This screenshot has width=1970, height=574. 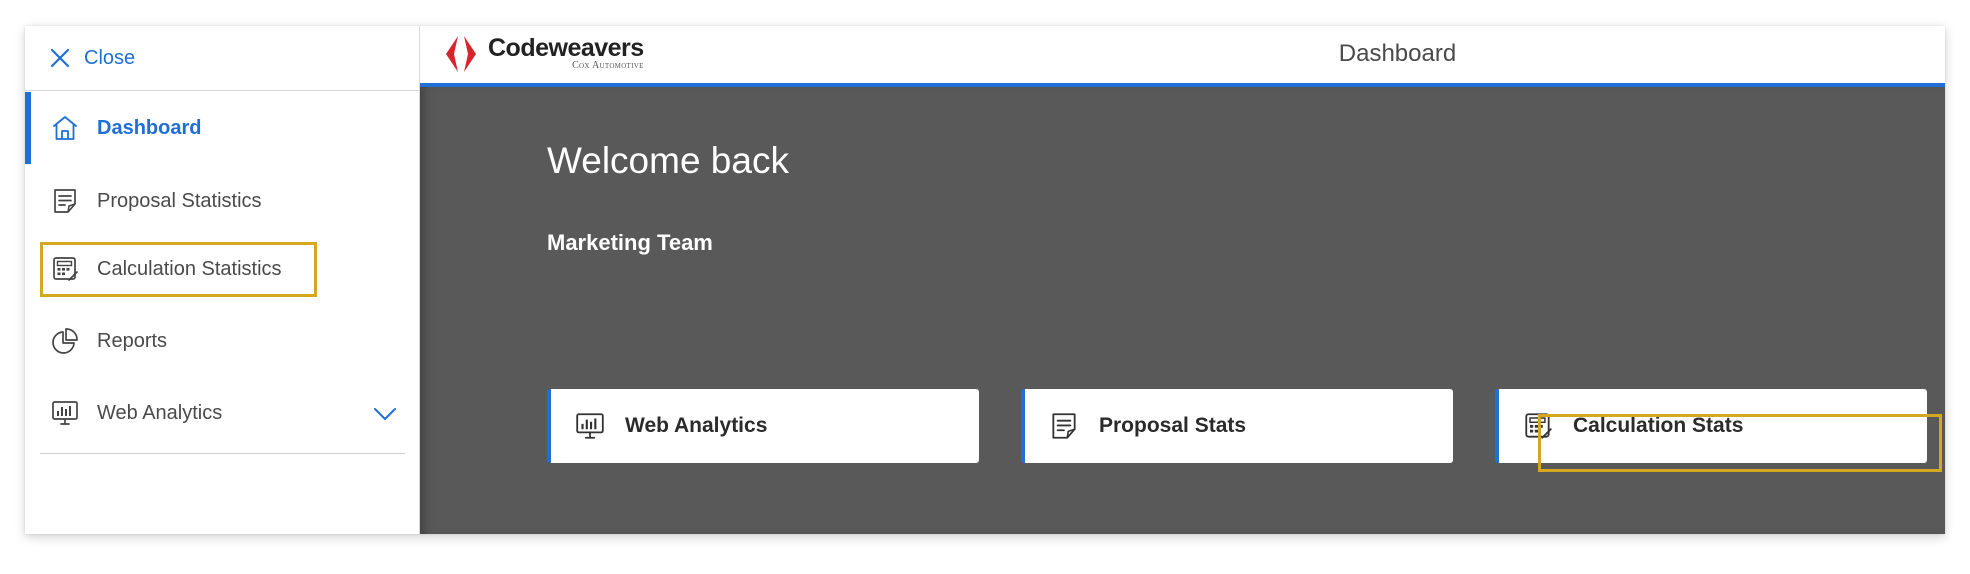 I want to click on close-button: Close, so click(x=222, y=58).